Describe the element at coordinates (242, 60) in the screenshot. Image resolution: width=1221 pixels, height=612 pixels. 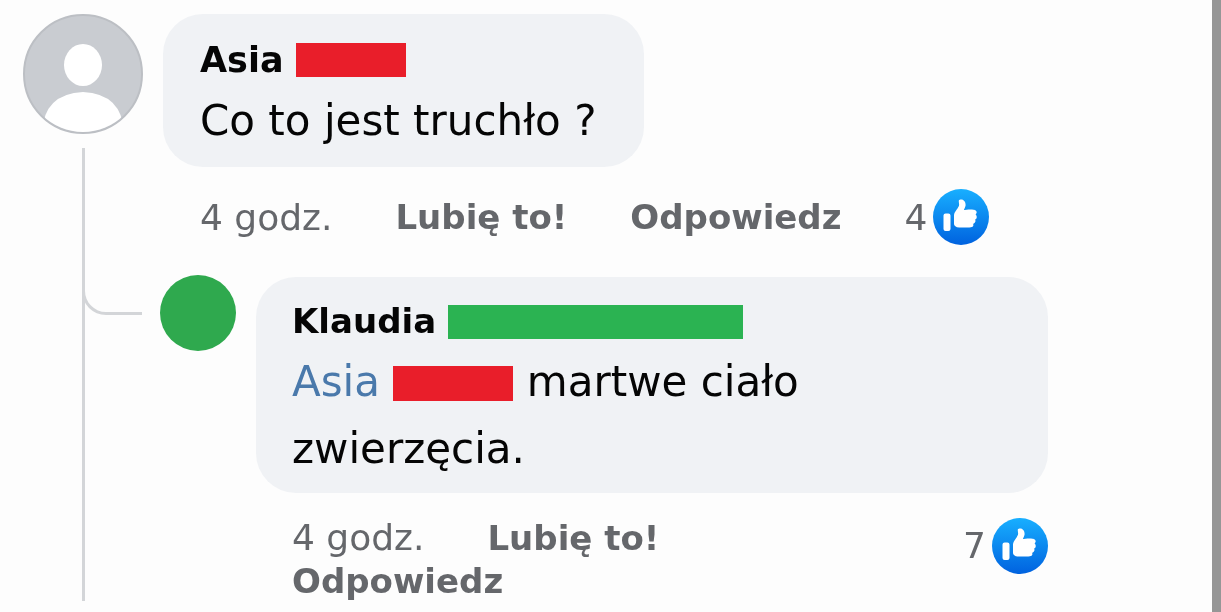
I see `author-name: Asia` at that location.